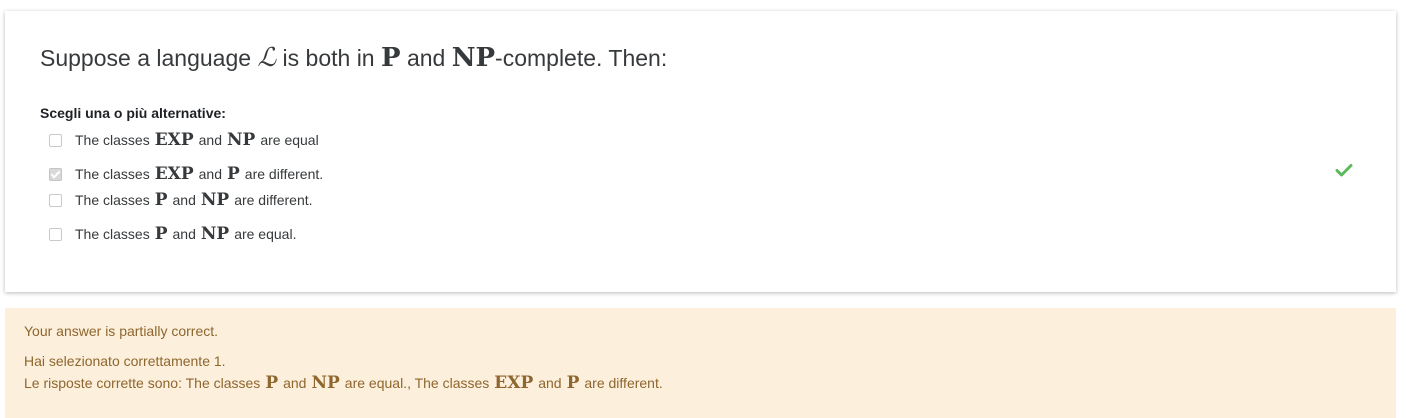 Image resolution: width=1406 pixels, height=418 pixels. I want to click on feedback-class-b1: NP, so click(325, 383).